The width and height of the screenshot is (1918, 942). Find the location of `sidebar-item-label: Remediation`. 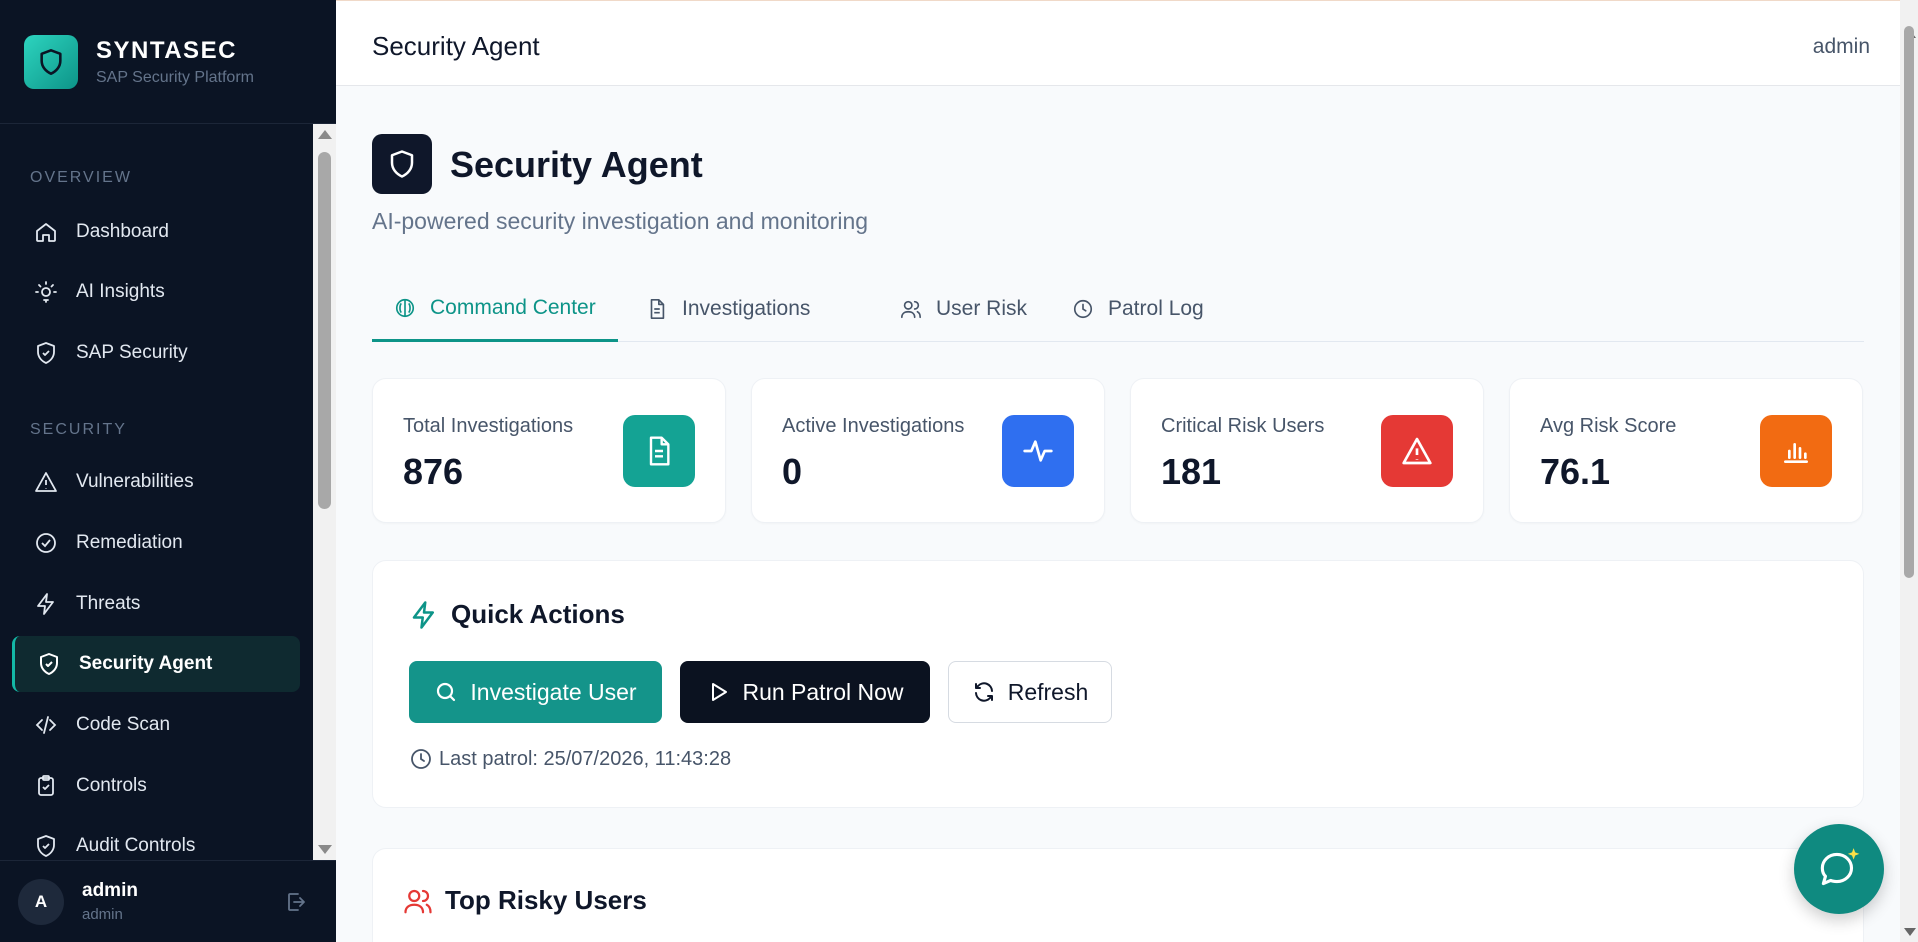

sidebar-item-label: Remediation is located at coordinates (129, 542).